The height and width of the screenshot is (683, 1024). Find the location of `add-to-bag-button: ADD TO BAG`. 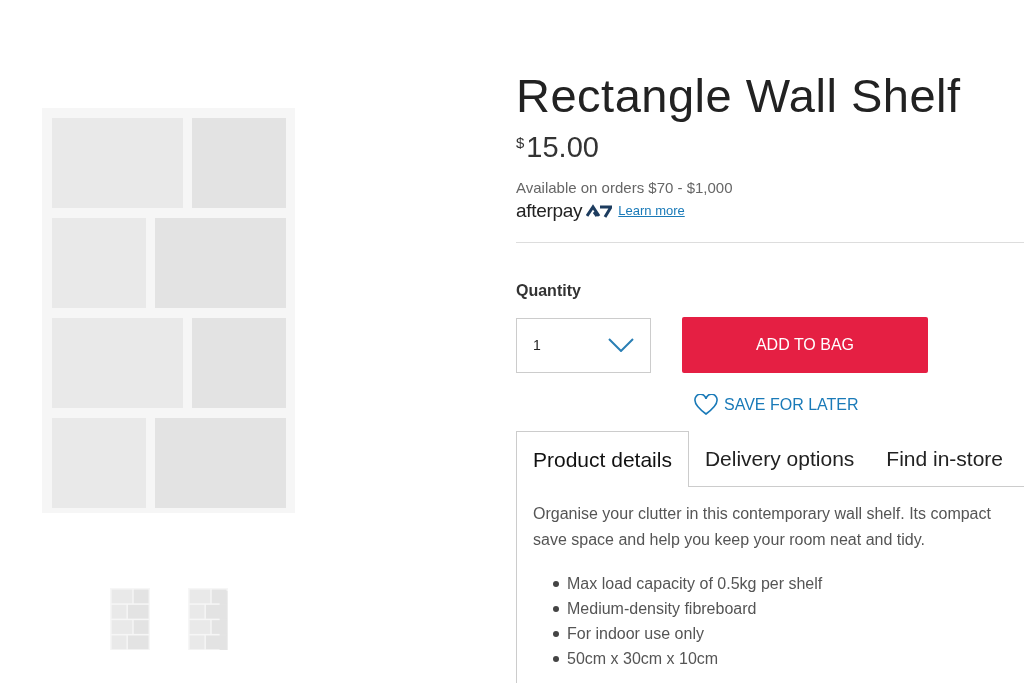

add-to-bag-button: ADD TO BAG is located at coordinates (805, 345).